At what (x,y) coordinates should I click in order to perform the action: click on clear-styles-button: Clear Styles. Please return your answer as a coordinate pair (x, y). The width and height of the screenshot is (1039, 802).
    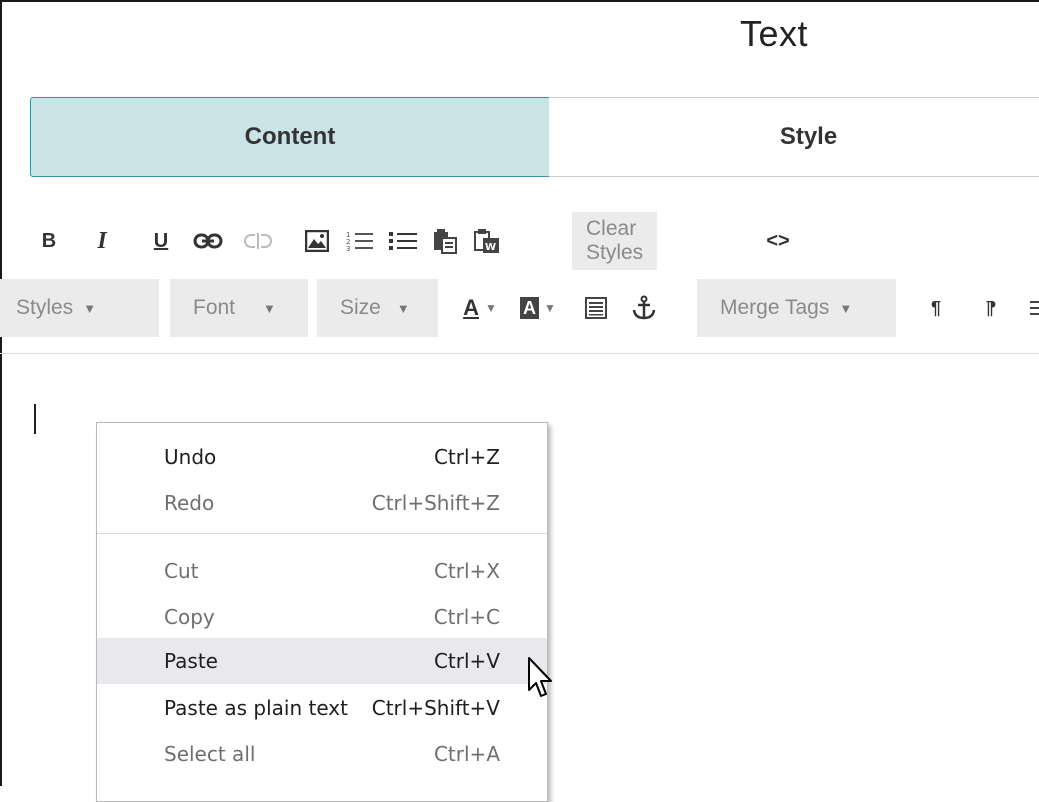
    Looking at the image, I should click on (615, 241).